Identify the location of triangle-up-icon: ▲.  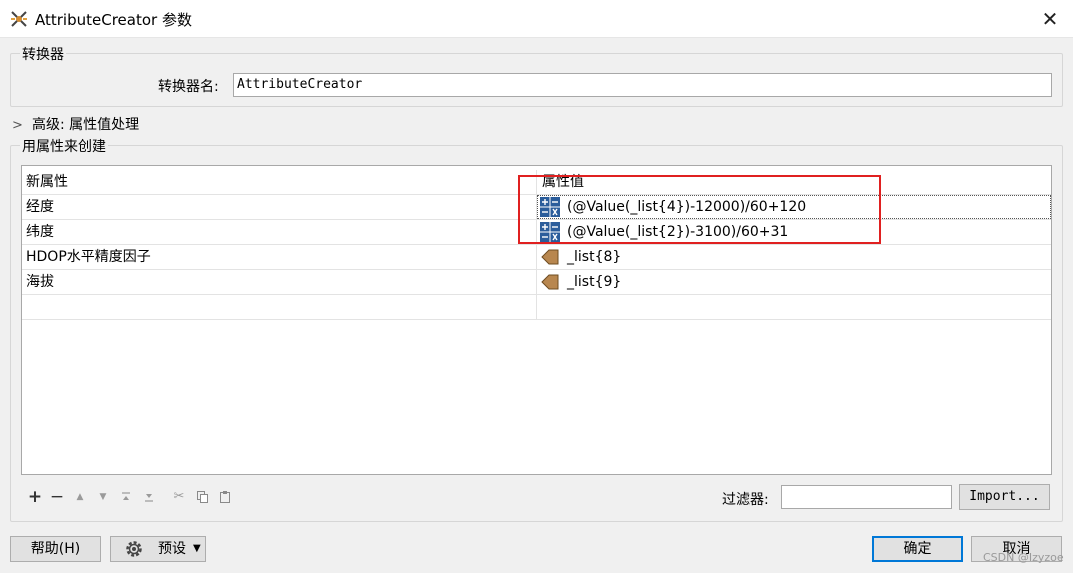
(80, 497).